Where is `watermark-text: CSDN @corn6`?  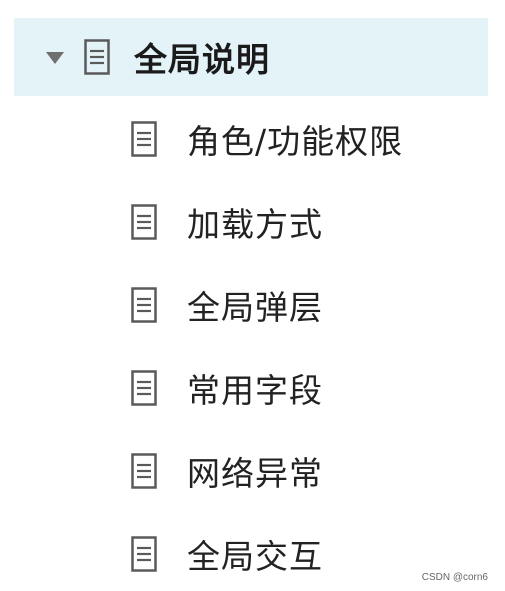 watermark-text: CSDN @corn6 is located at coordinates (454, 577).